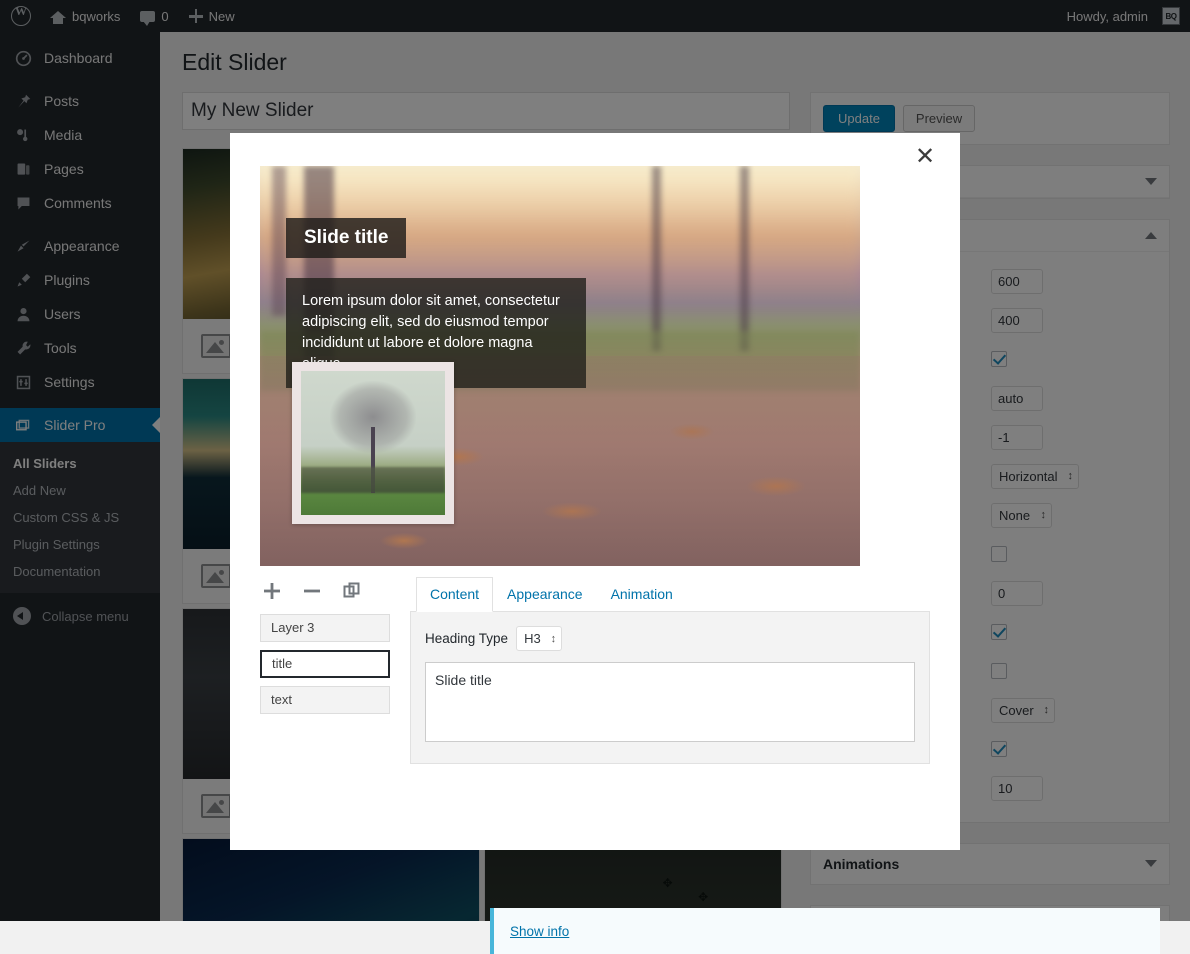  Describe the element at coordinates (325, 664) in the screenshot. I see `layer-list-item-selected: title` at that location.